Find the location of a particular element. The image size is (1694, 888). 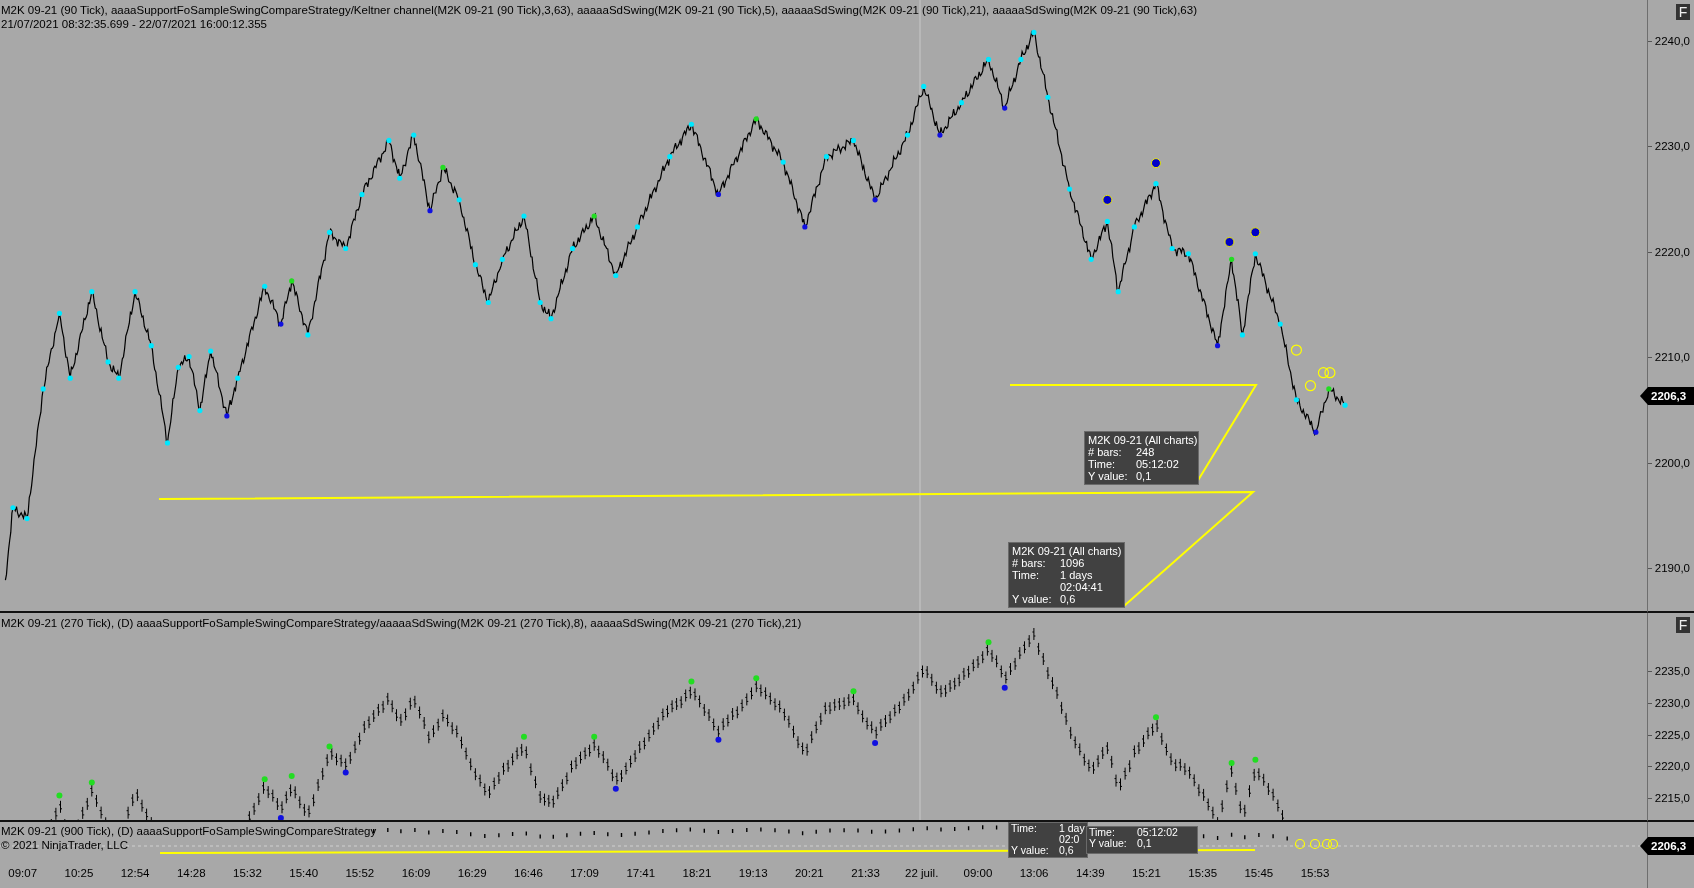

time-tick: 15:40 is located at coordinates (304, 873).